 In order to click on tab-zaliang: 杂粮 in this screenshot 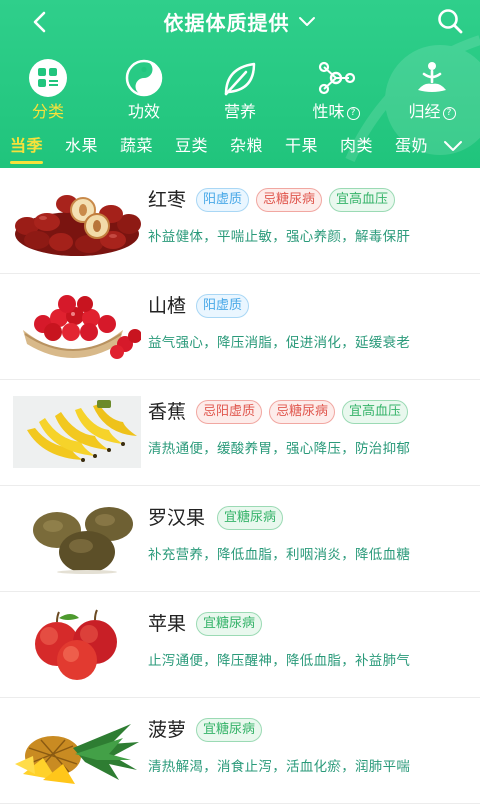, I will do `click(246, 147)`.